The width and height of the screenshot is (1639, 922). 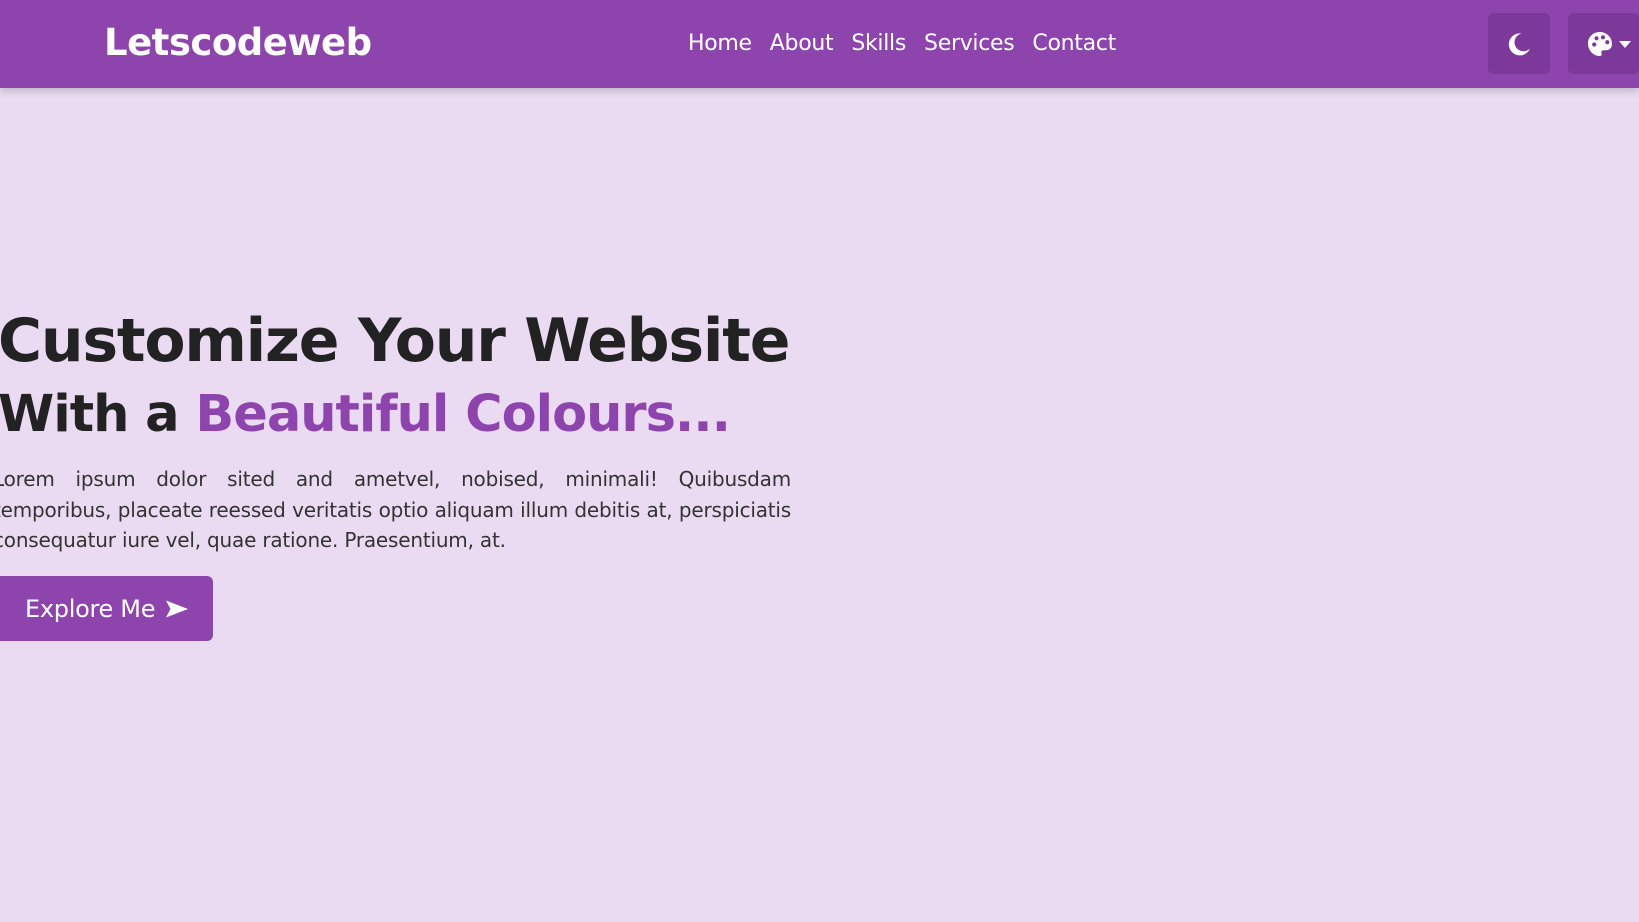 What do you see at coordinates (177, 608) in the screenshot?
I see `arrow-right-icon` at bounding box center [177, 608].